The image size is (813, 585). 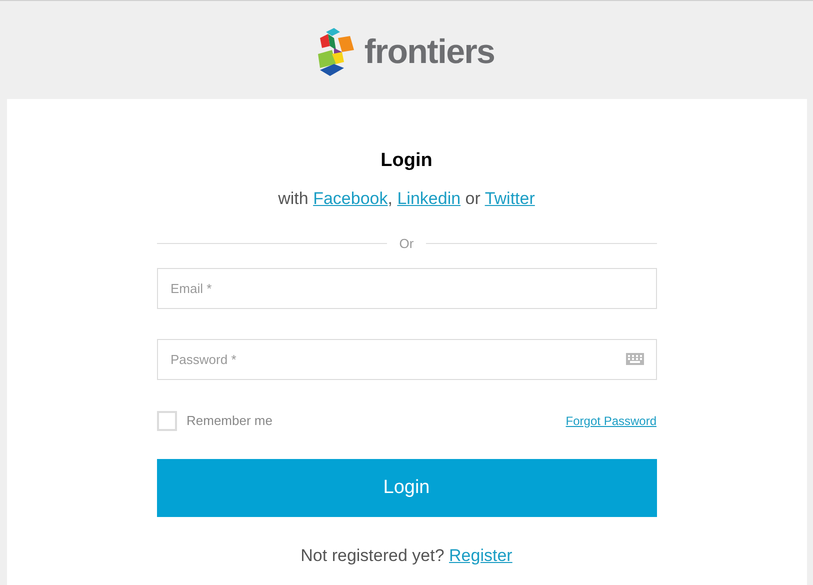 What do you see at coordinates (406, 359) in the screenshot?
I see `password-field: Password *` at bounding box center [406, 359].